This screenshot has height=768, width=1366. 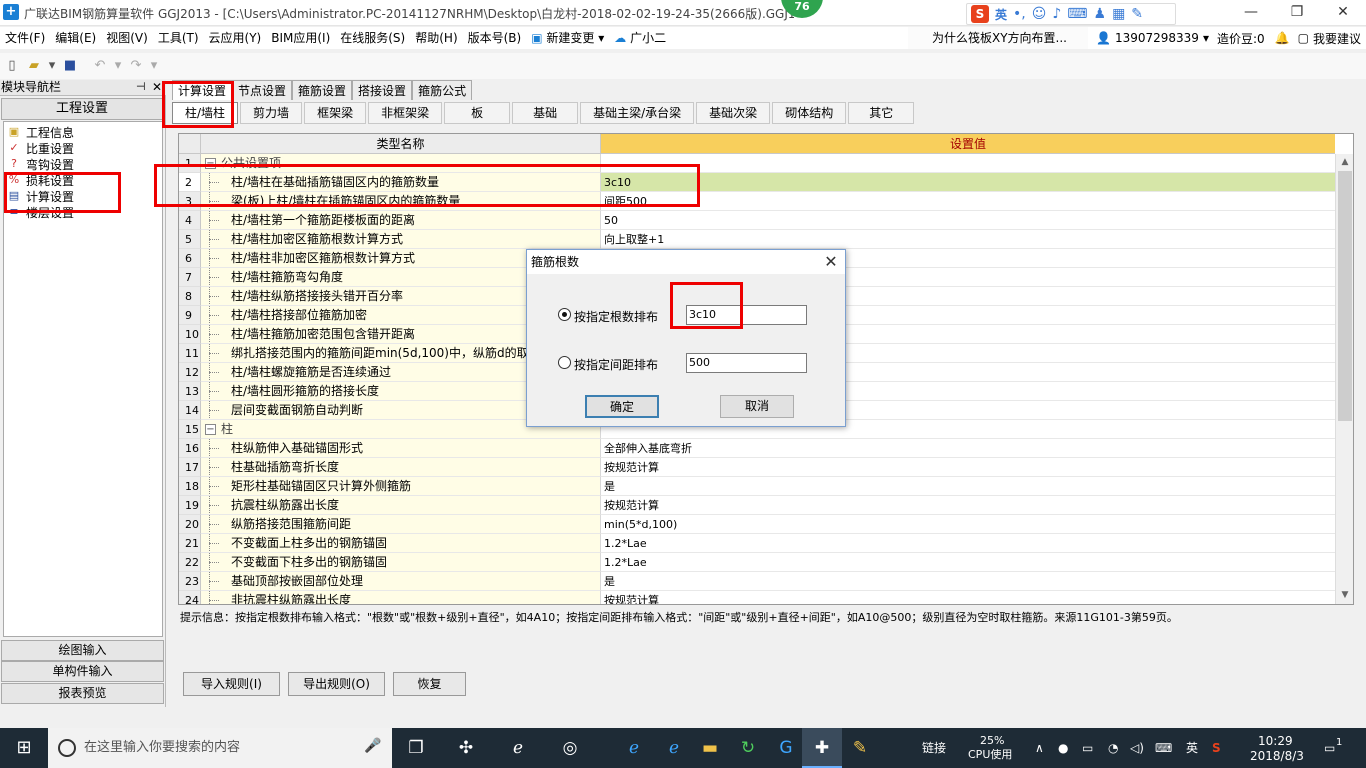 What do you see at coordinates (1277, 752) in the screenshot?
I see `clock-date: 2018/8/3` at bounding box center [1277, 752].